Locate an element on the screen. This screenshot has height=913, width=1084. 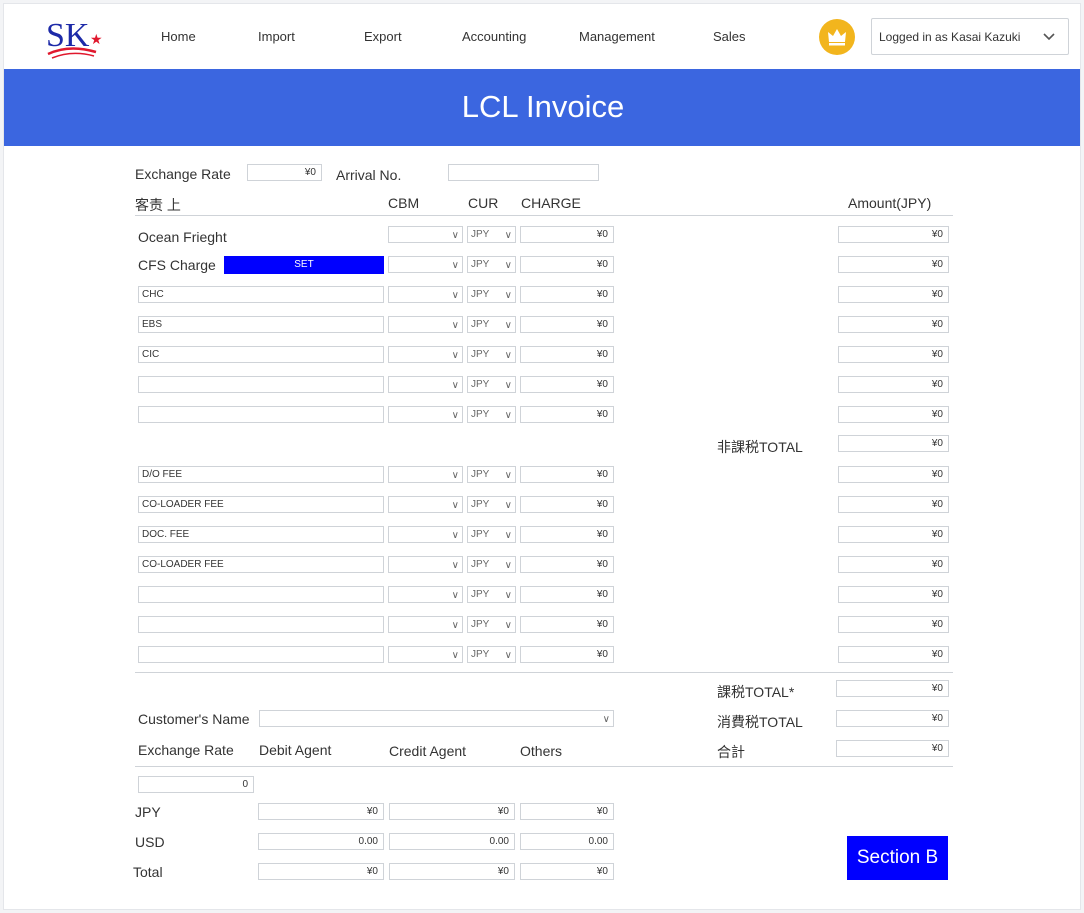
others-input: 0.00 is located at coordinates (567, 841).